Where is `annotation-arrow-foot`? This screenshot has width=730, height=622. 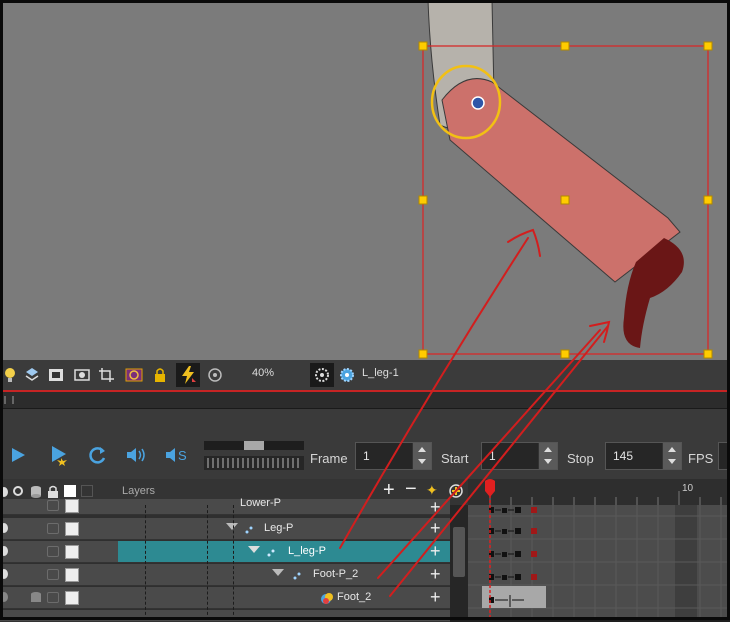
annotation-arrow-foot is located at coordinates (489, 454).